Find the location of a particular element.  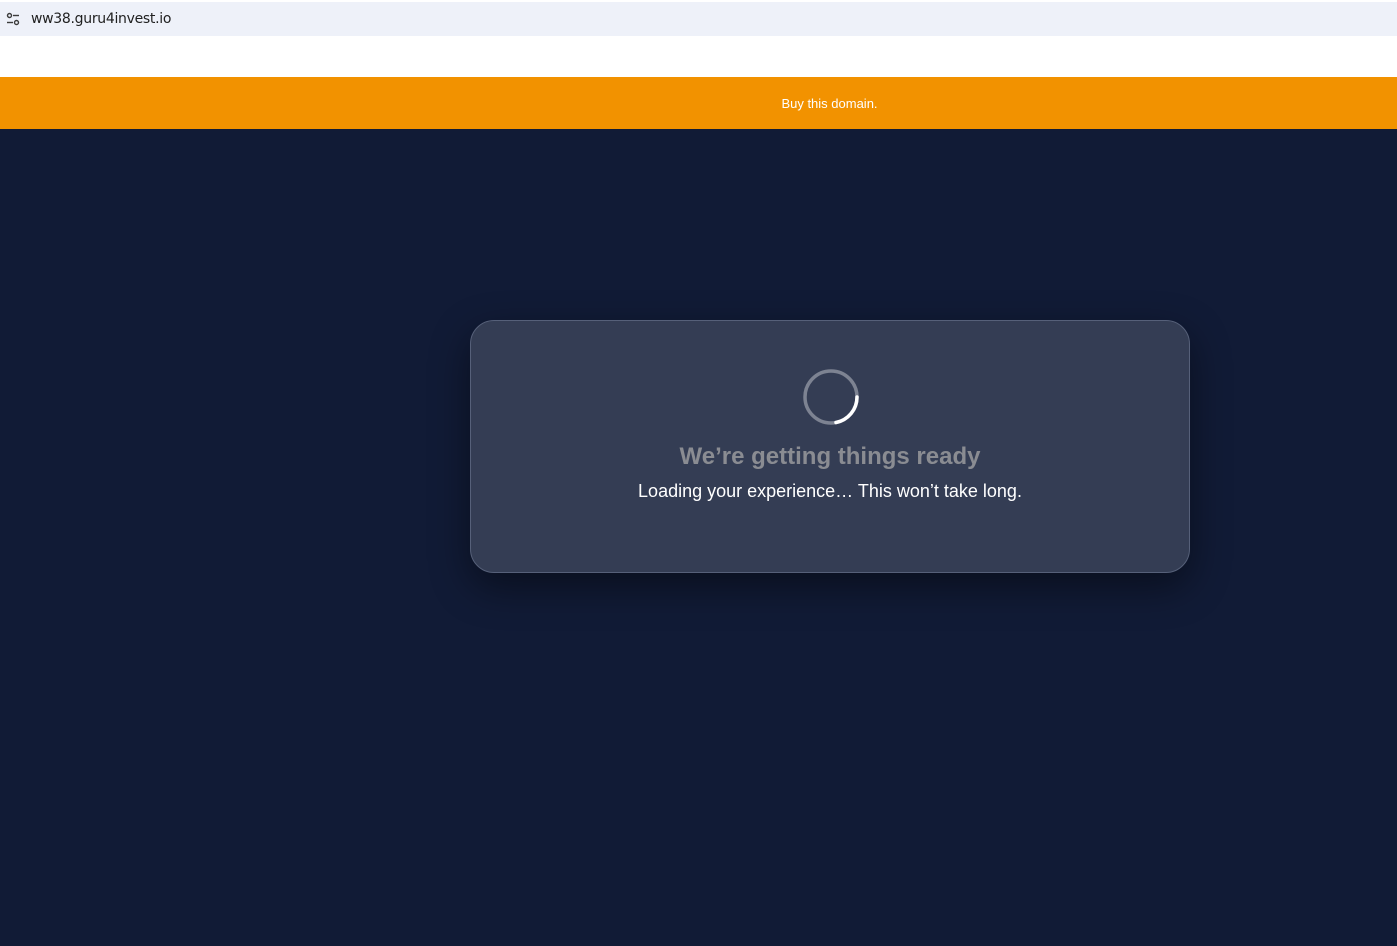

browser-address-bar: ww38.guru4invest.io is located at coordinates (698, 19).